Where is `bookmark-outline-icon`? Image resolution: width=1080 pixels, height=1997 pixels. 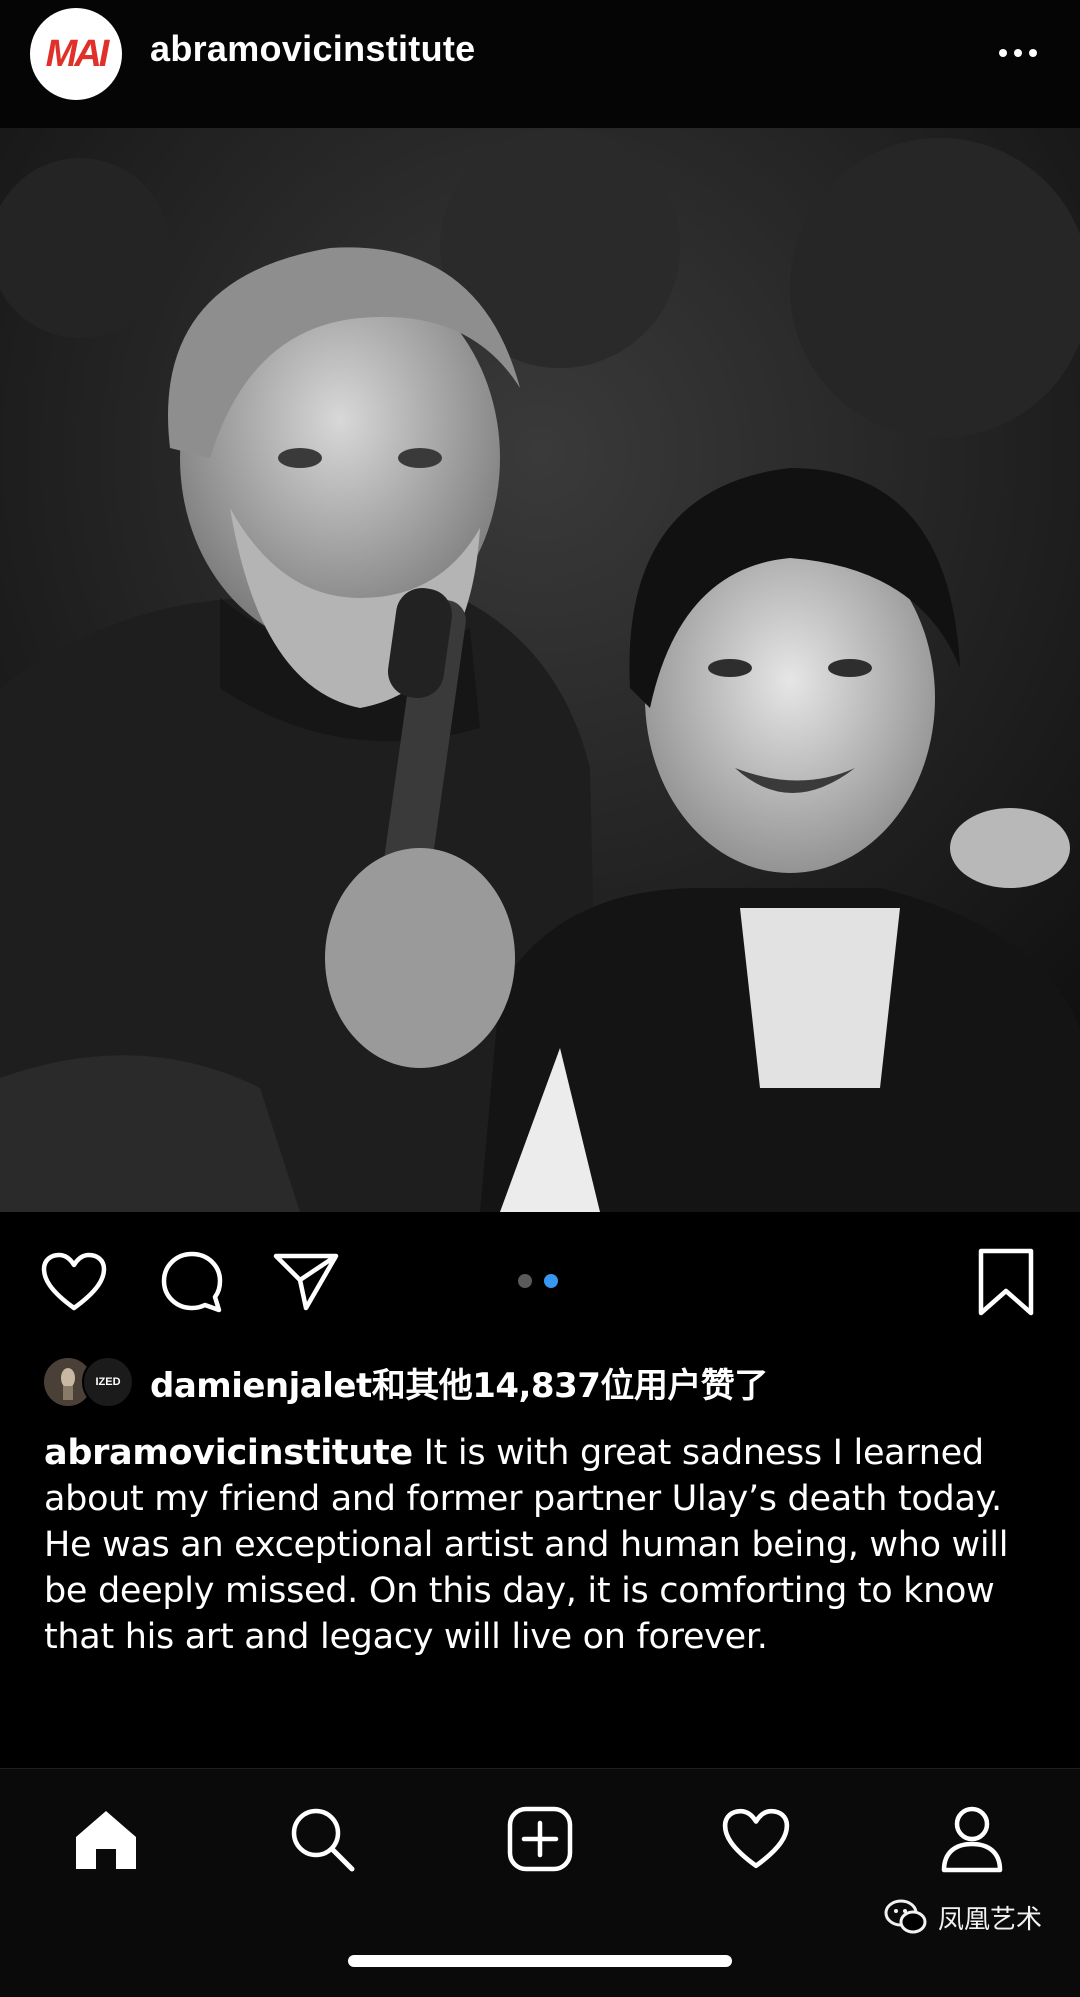 bookmark-outline-icon is located at coordinates (1006, 1282).